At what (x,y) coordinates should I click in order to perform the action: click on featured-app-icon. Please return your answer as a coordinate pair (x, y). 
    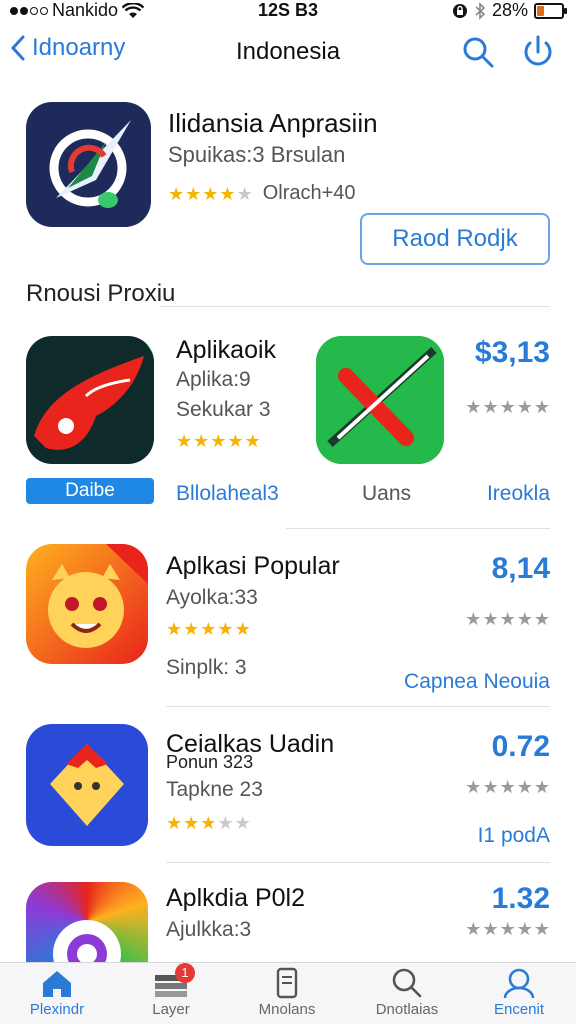
    Looking at the image, I should click on (88, 164).